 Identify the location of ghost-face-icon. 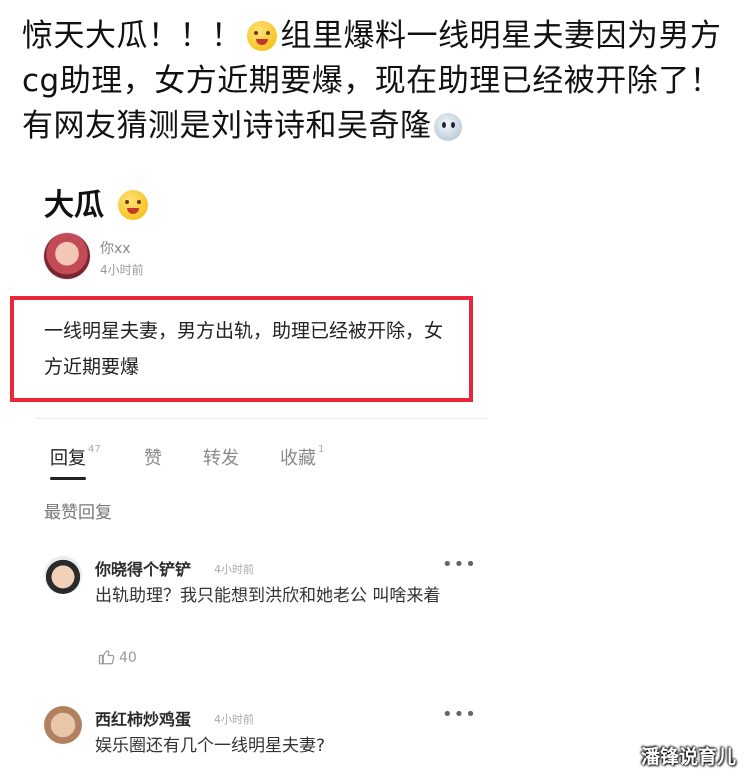
(447, 127).